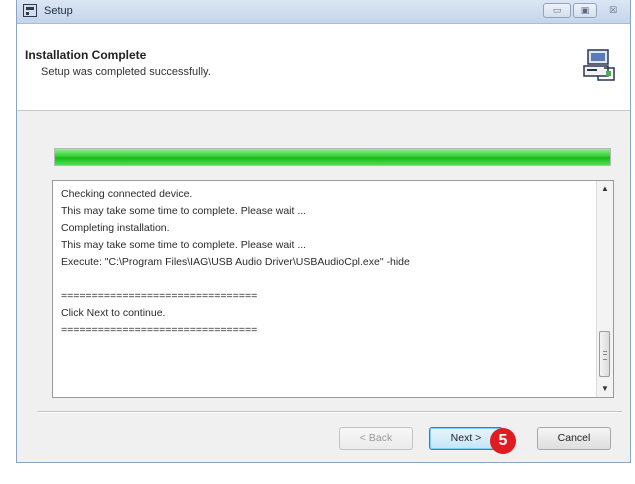 This screenshot has height=484, width=635. What do you see at coordinates (30, 10) in the screenshot?
I see `setup-app-icon` at bounding box center [30, 10].